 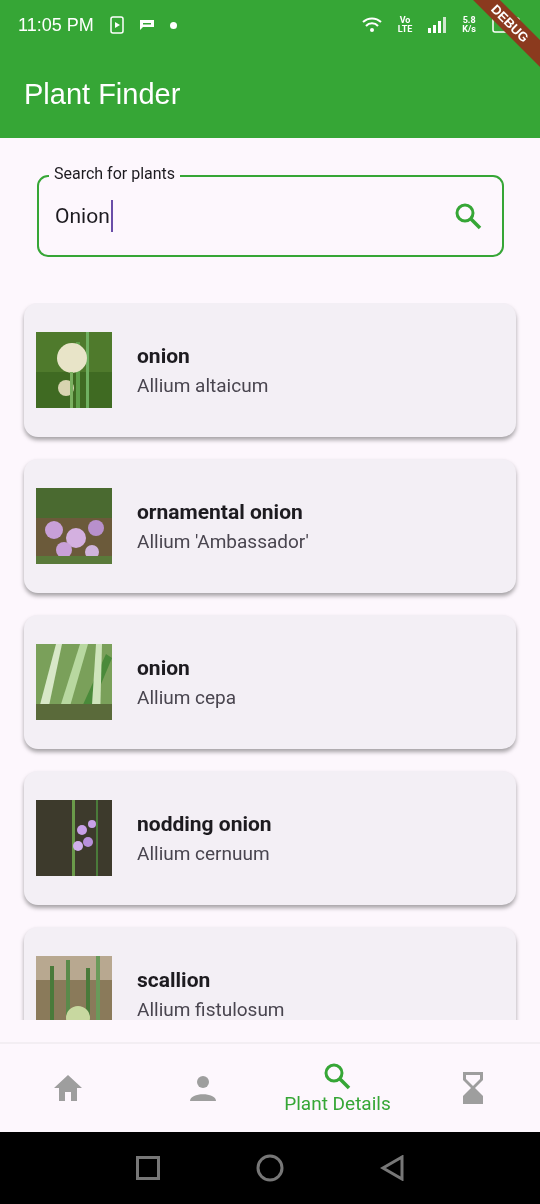 What do you see at coordinates (472, 1088) in the screenshot?
I see `hourglass-icon` at bounding box center [472, 1088].